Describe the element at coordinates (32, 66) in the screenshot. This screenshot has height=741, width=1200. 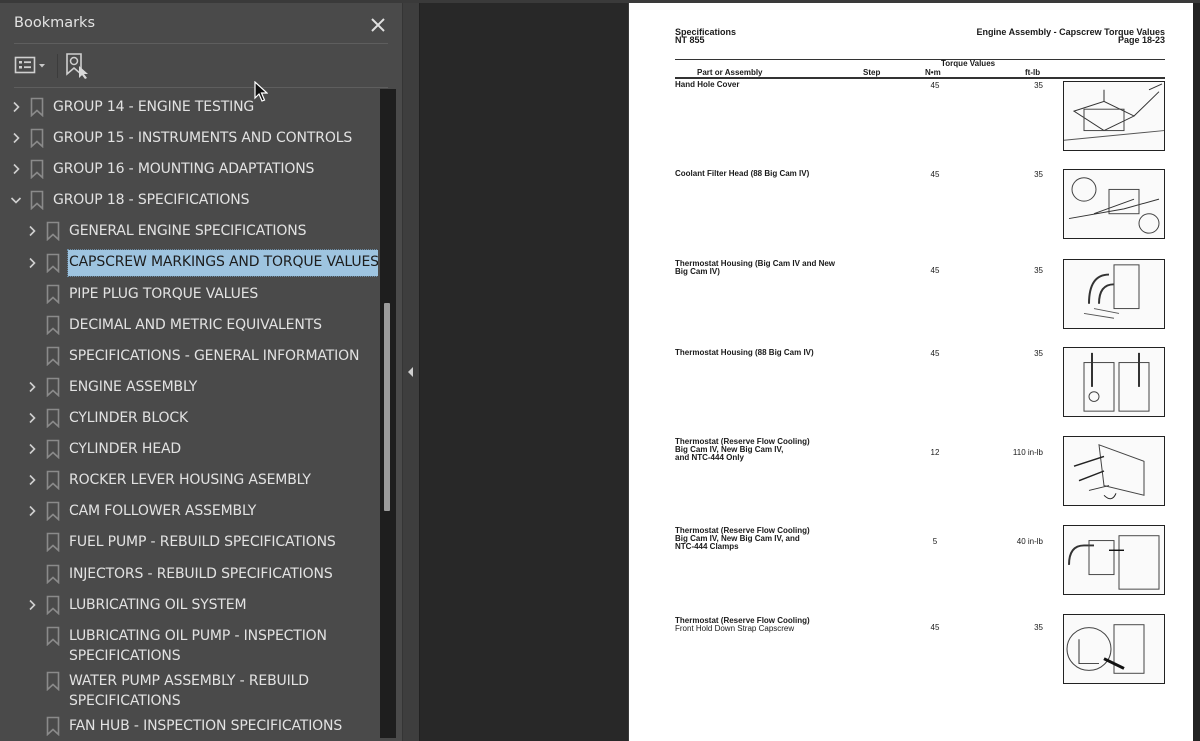
I see `options-menu-button` at that location.